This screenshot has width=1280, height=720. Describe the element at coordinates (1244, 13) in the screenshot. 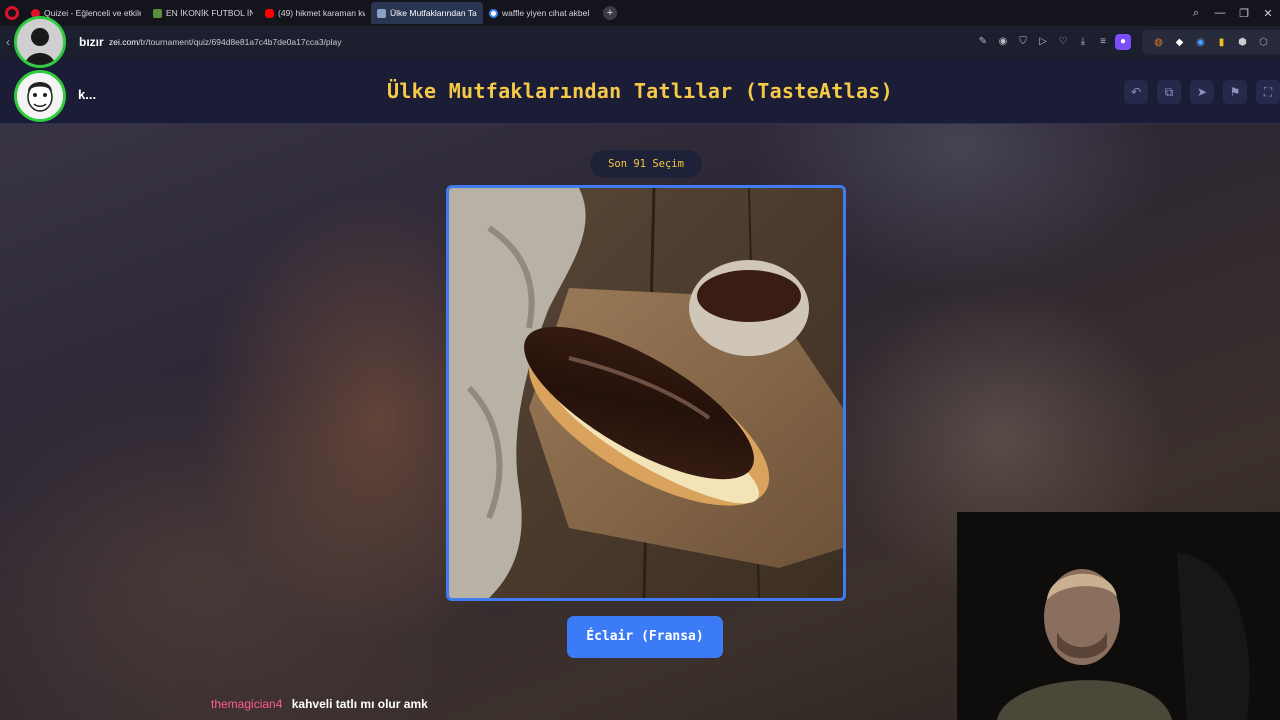

I see `restore-icon: ❐` at that location.